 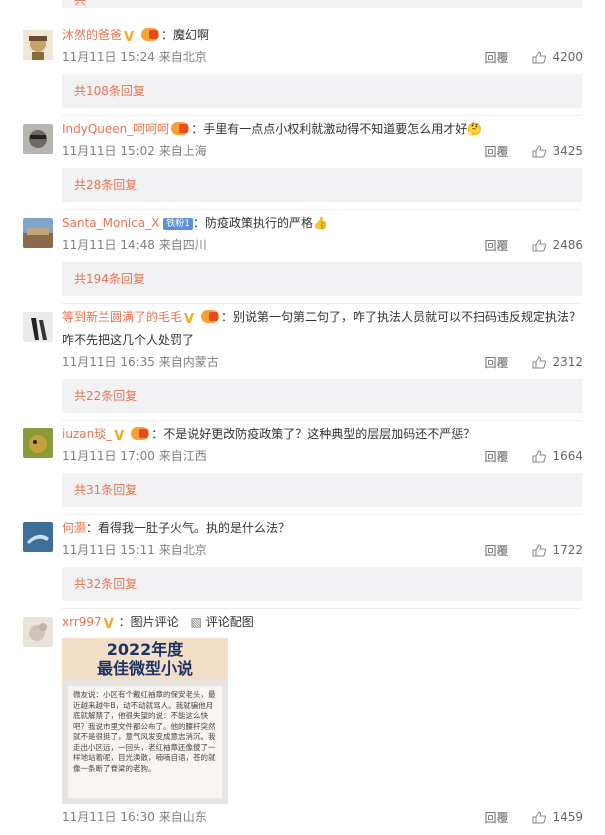 What do you see at coordinates (567, 57) in the screenshot?
I see `like-count: 4200` at bounding box center [567, 57].